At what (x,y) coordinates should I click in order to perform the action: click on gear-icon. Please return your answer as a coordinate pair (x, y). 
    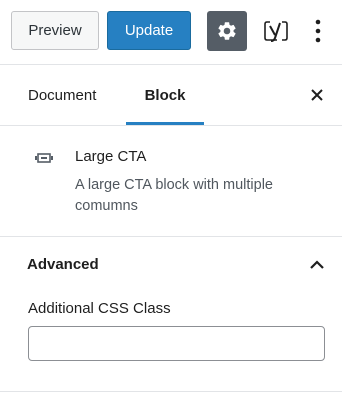
    Looking at the image, I should click on (227, 31).